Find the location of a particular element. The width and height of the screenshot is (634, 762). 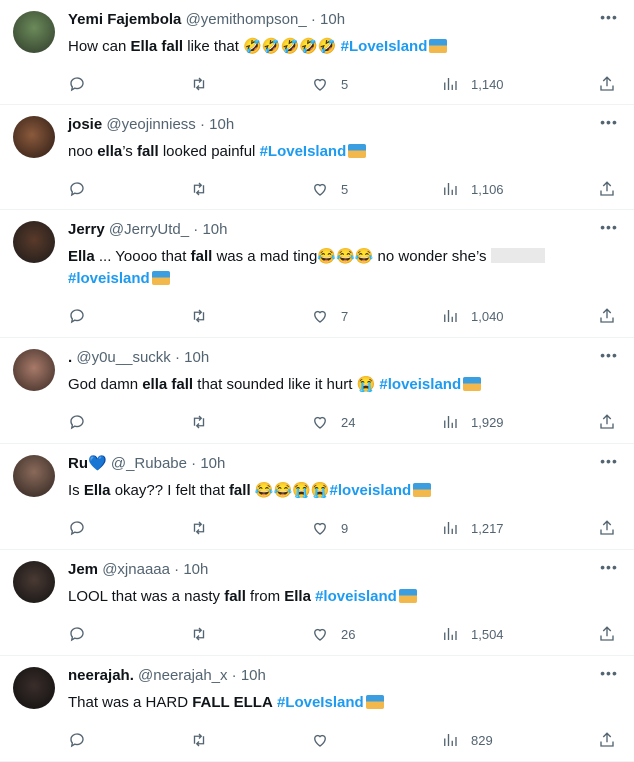

display-name: Ru is located at coordinates (78, 463).